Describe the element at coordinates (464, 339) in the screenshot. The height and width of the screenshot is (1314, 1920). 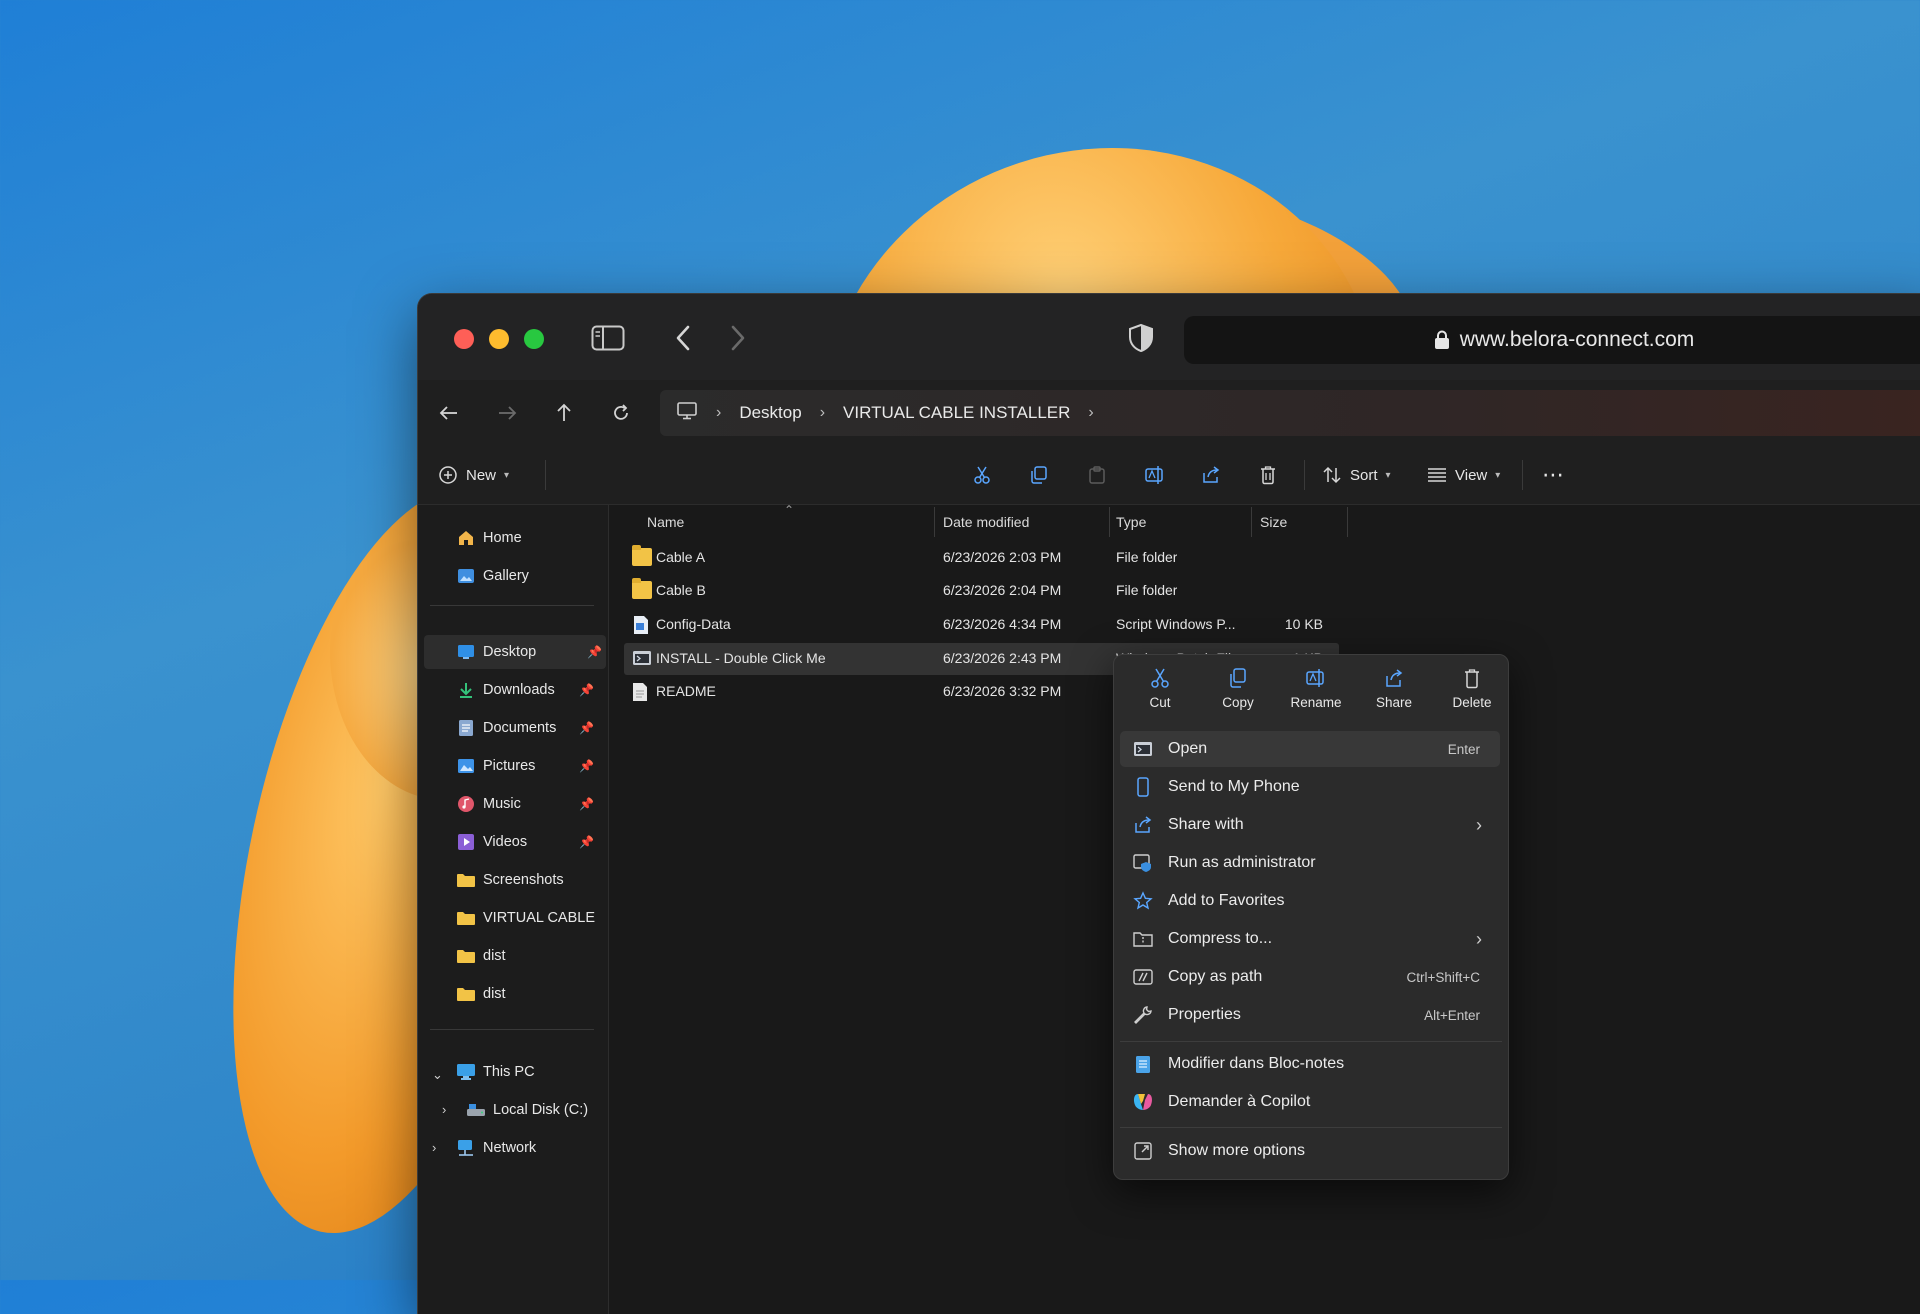
I see `close-window-button` at that location.